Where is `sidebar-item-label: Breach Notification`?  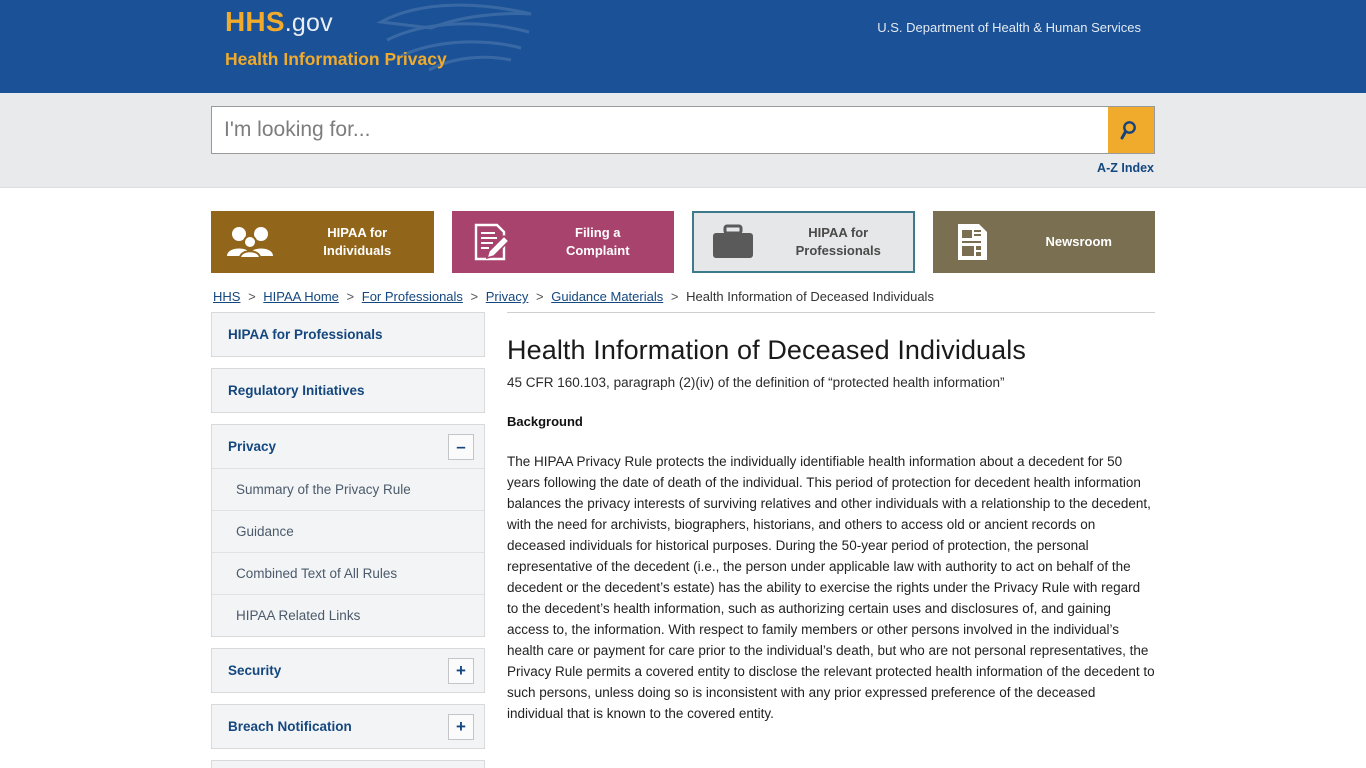
sidebar-item-label: Breach Notification is located at coordinates (290, 726).